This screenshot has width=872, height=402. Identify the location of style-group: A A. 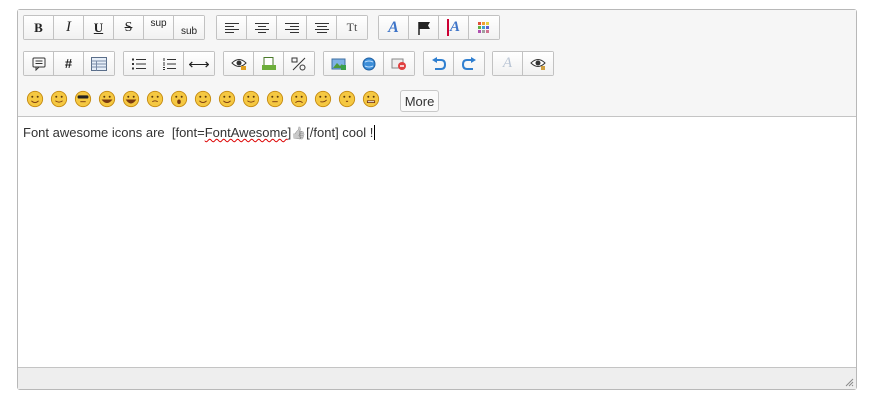
(439, 27).